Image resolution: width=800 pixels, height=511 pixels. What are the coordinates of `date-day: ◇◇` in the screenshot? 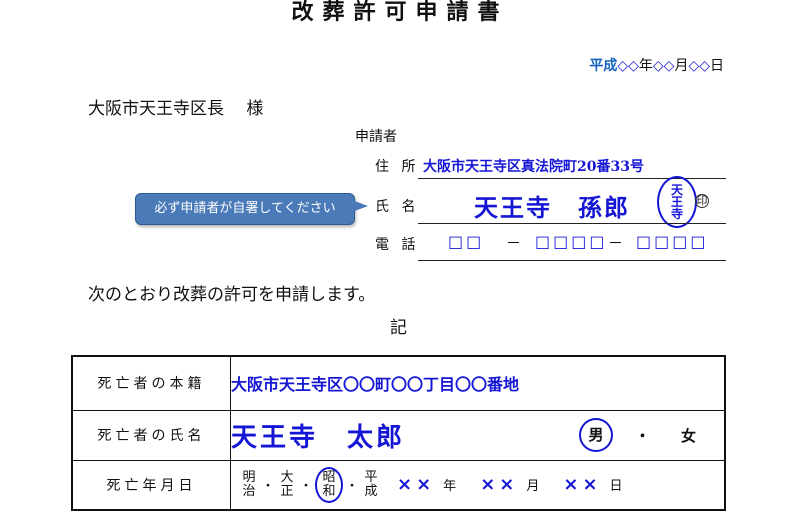 It's located at (699, 66).